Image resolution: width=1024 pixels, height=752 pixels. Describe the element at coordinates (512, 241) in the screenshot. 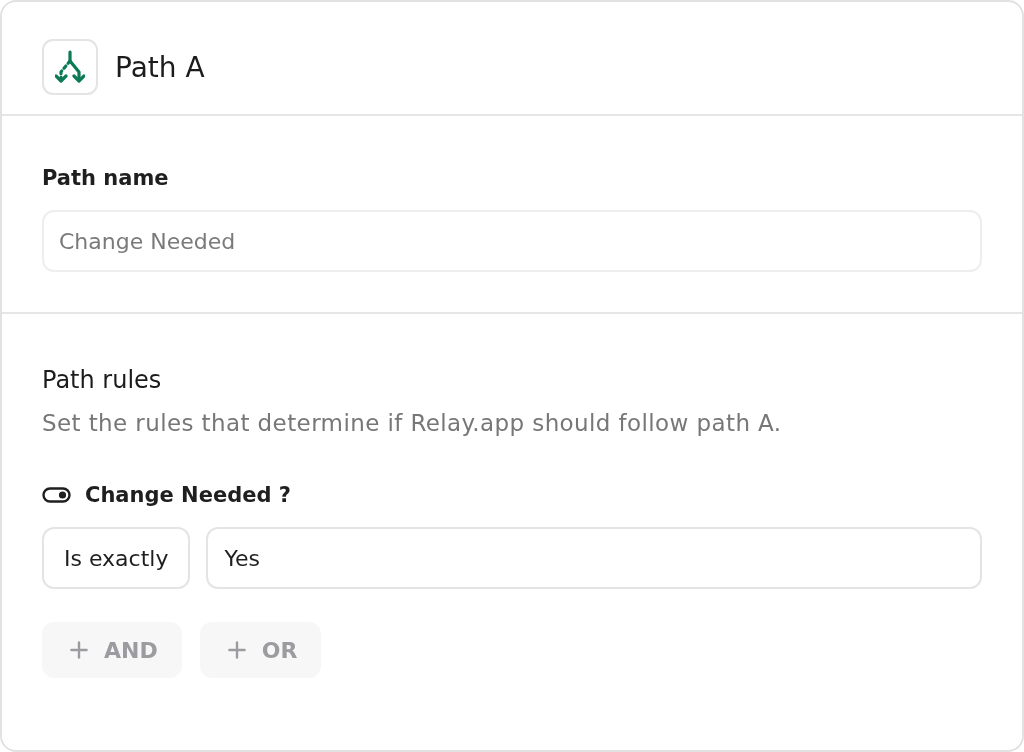

I see `path-name-input: Change Needed` at that location.